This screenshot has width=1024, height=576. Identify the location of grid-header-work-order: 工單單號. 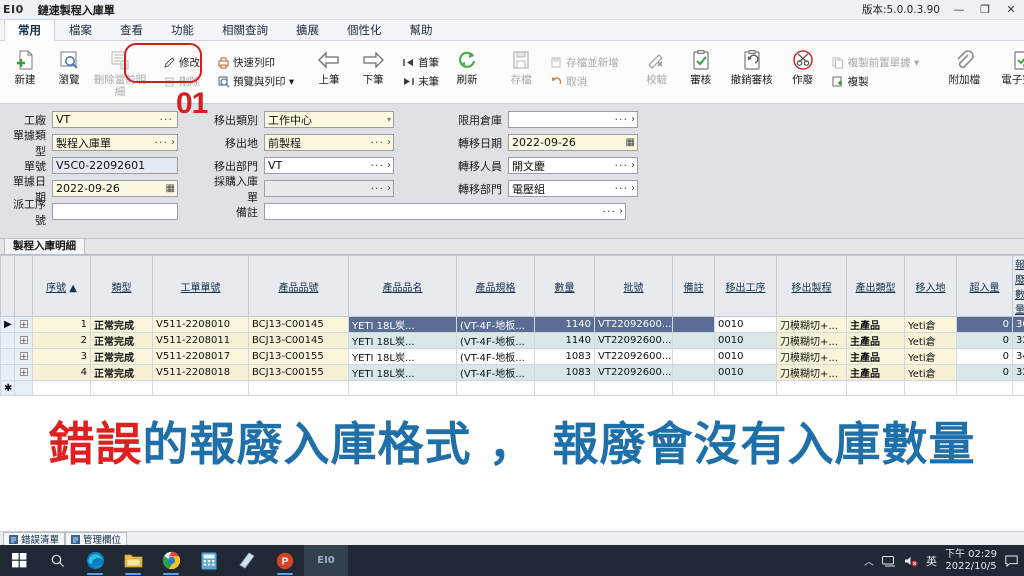
(200, 286).